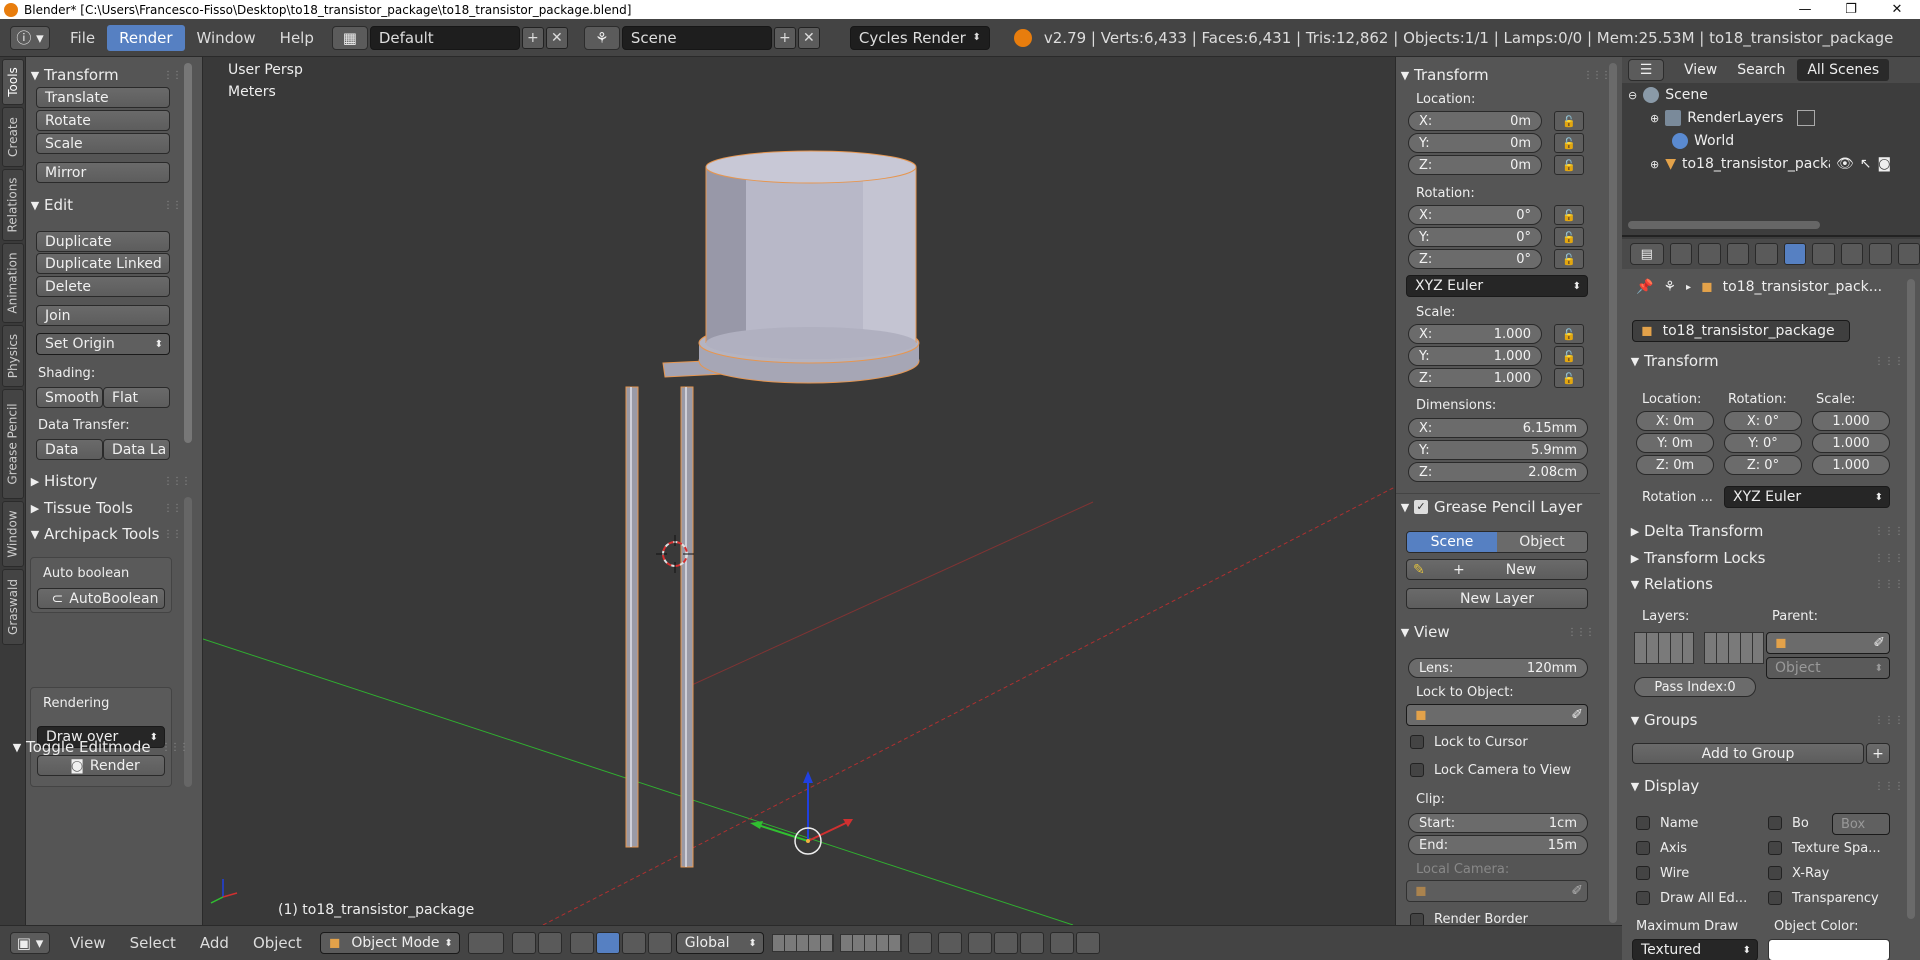 This screenshot has height=960, width=1920. I want to click on render-border-checkbox, so click(1417, 919).